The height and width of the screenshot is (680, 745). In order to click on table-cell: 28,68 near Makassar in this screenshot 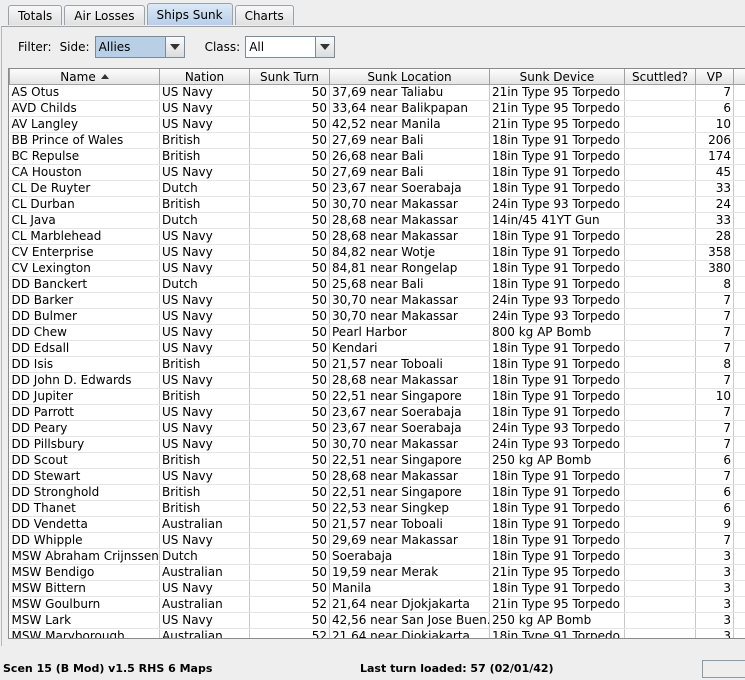, I will do `click(409, 220)`.